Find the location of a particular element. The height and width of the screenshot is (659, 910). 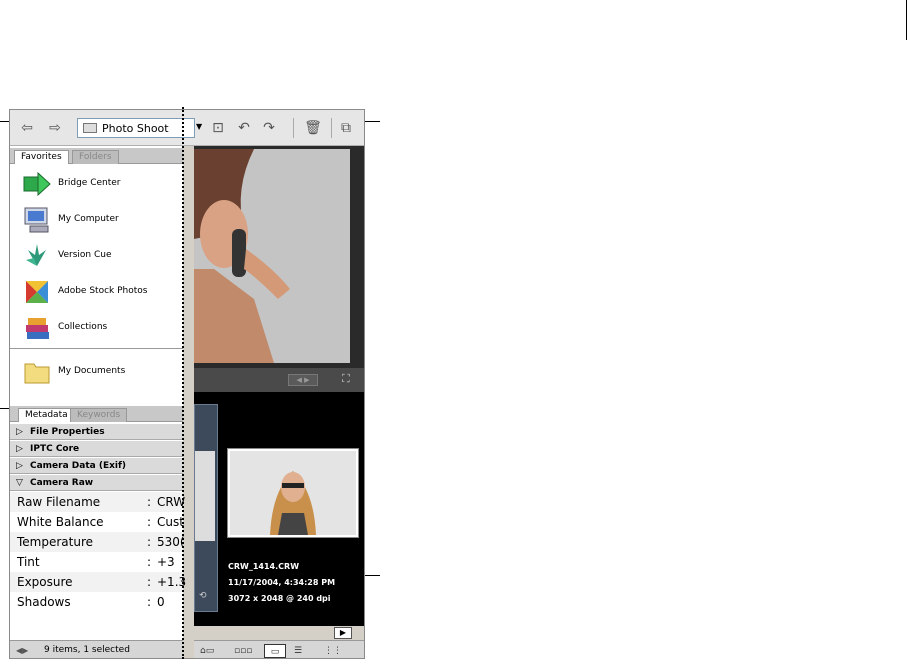

page-edge-mark is located at coordinates (906, 20).